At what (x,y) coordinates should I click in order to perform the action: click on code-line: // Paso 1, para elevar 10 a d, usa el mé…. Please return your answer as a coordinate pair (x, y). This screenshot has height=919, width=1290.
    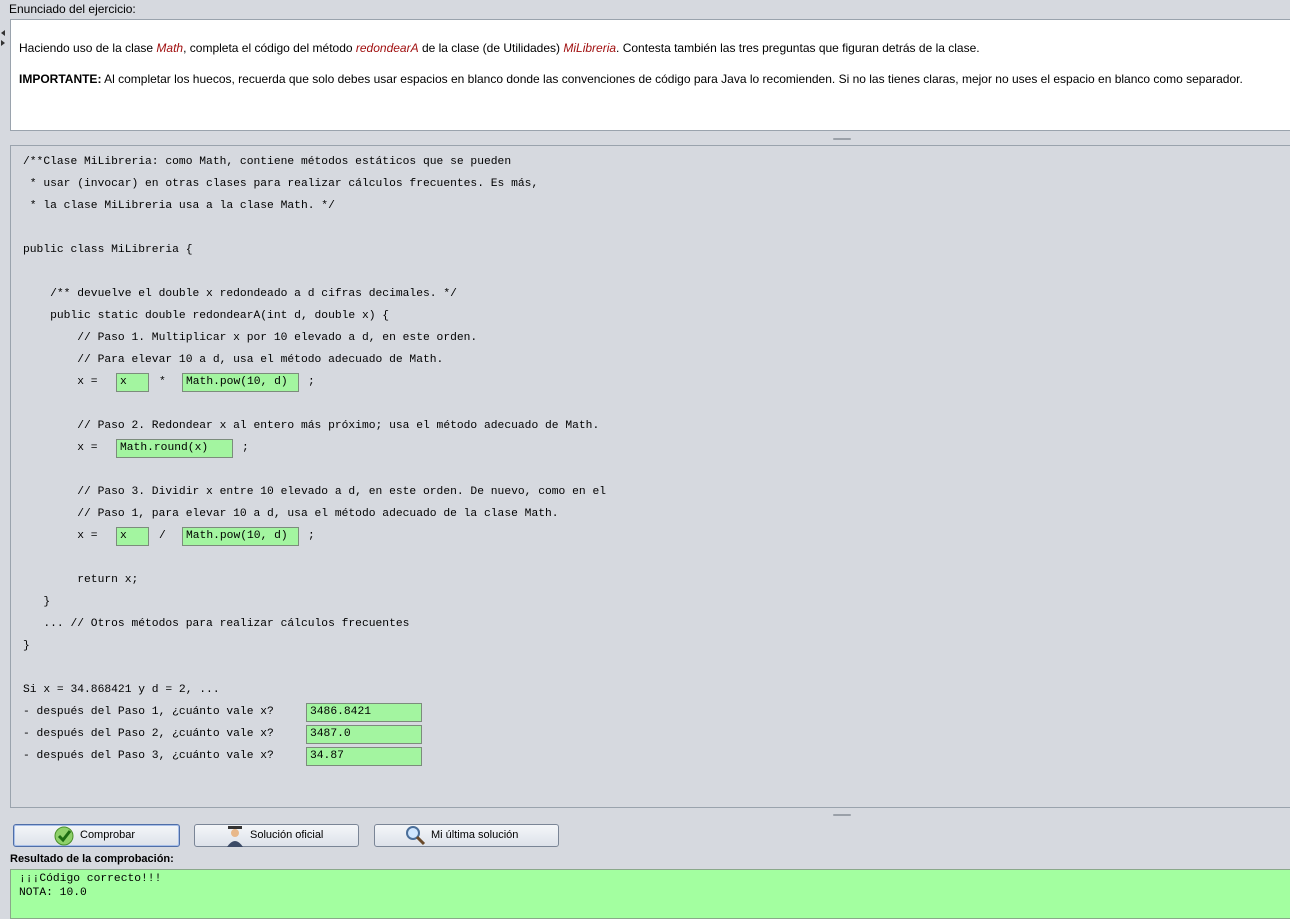
    Looking at the image, I should click on (291, 514).